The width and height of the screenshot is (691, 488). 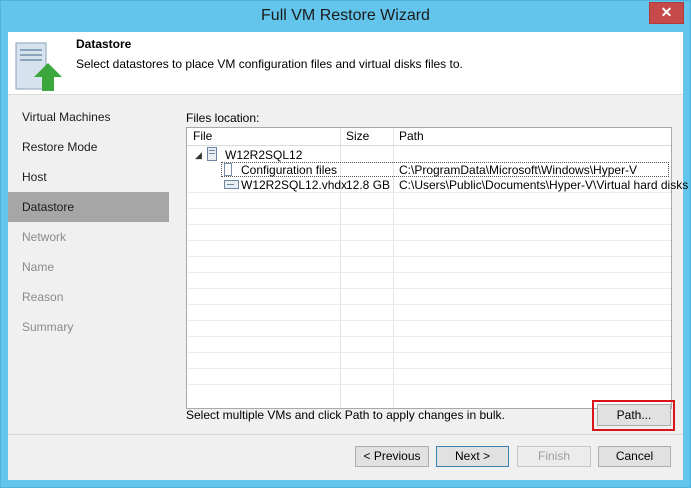 What do you see at coordinates (198, 155) in the screenshot?
I see `expand-icon: ◢` at bounding box center [198, 155].